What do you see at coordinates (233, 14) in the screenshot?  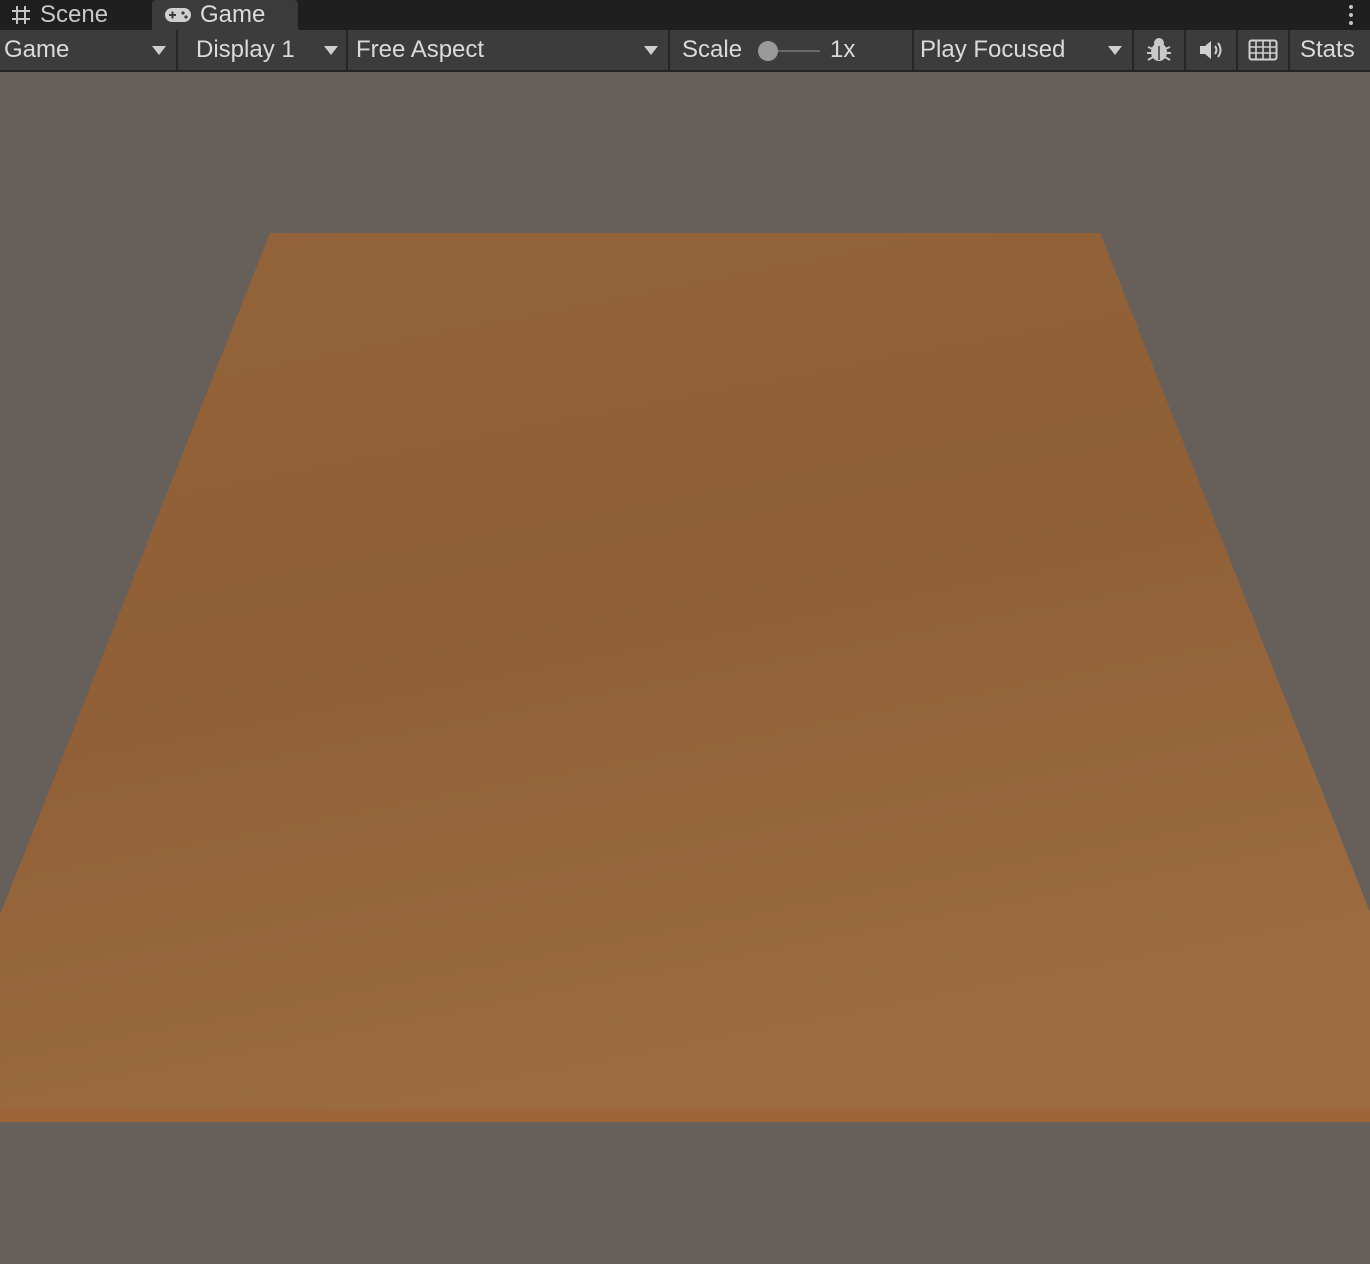 I see `tab-game-label: Game` at bounding box center [233, 14].